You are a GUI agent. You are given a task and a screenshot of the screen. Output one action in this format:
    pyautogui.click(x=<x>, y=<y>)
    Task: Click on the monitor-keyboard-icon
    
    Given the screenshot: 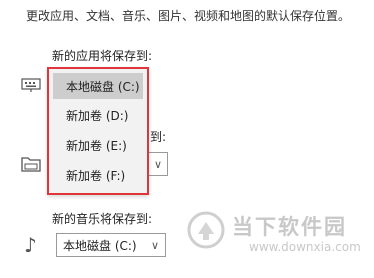 What is the action you would take?
    pyautogui.click(x=31, y=87)
    